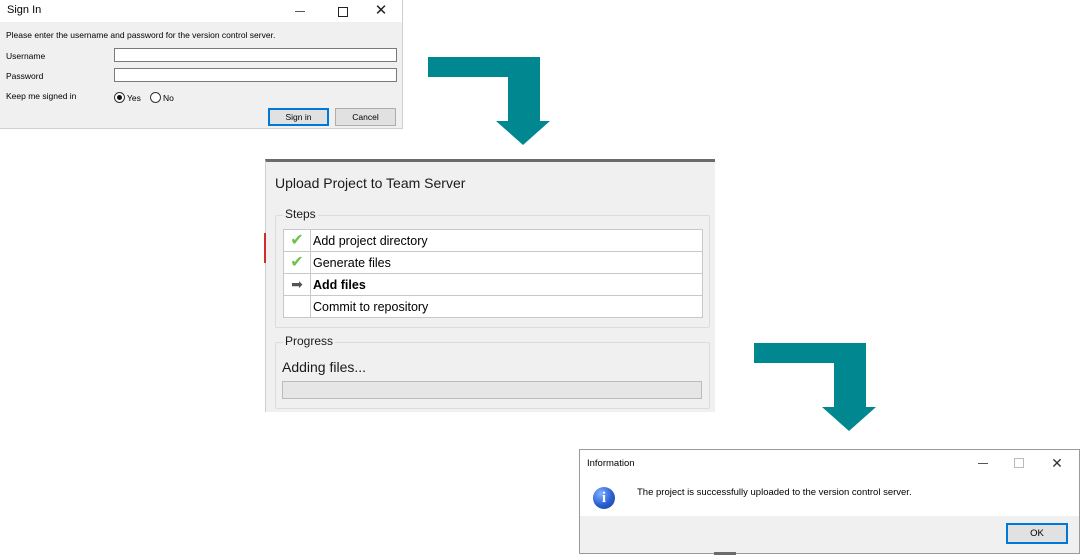  I want to click on step-row: ✔ Add project directory, so click(493, 240).